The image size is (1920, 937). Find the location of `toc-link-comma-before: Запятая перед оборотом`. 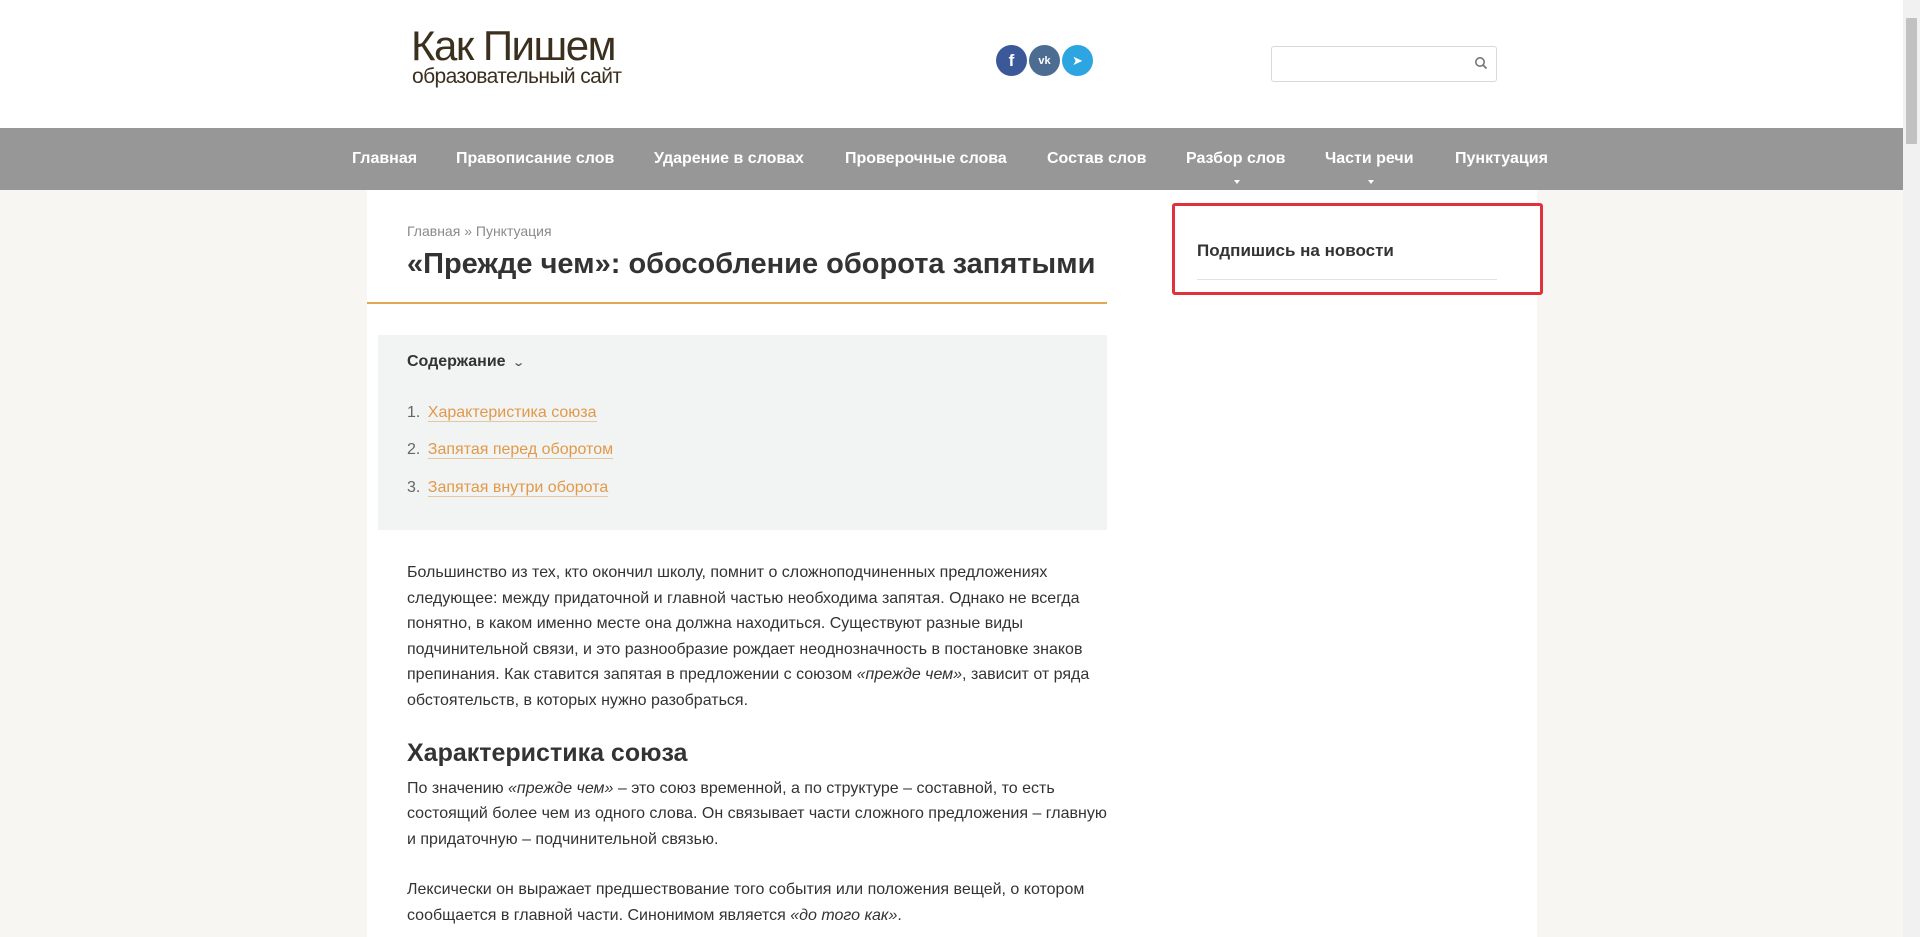

toc-link-comma-before: Запятая перед оборотом is located at coordinates (520, 450).